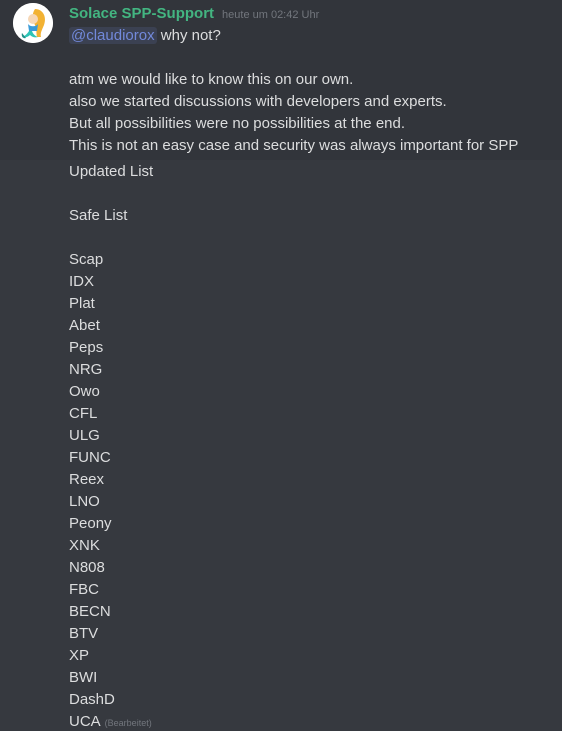 The height and width of the screenshot is (731, 562). I want to click on message-header: Solace SPP-Support heute um 02:42 Uhr, so click(194, 15).